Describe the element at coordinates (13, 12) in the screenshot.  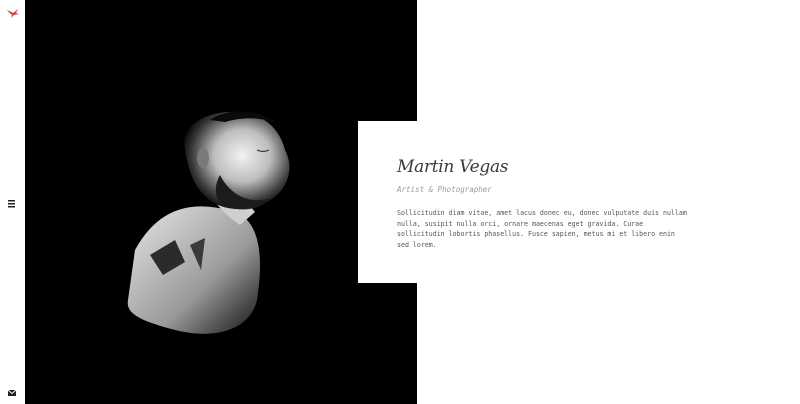
I see `bird-logo-icon` at that location.